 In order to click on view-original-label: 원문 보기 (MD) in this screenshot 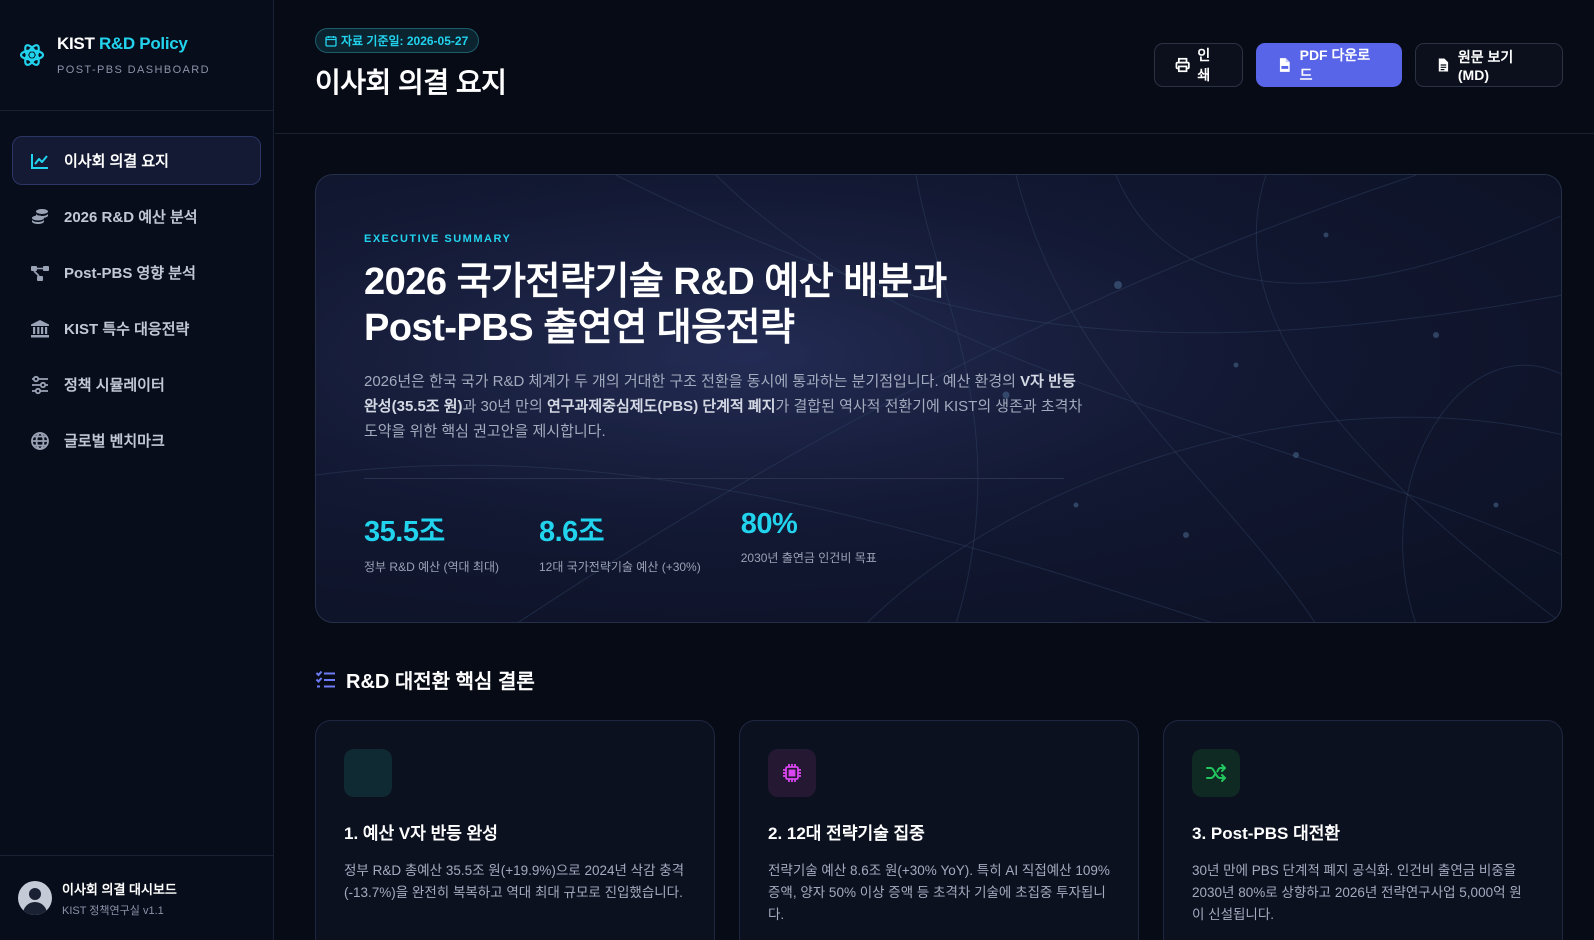, I will do `click(1485, 66)`.